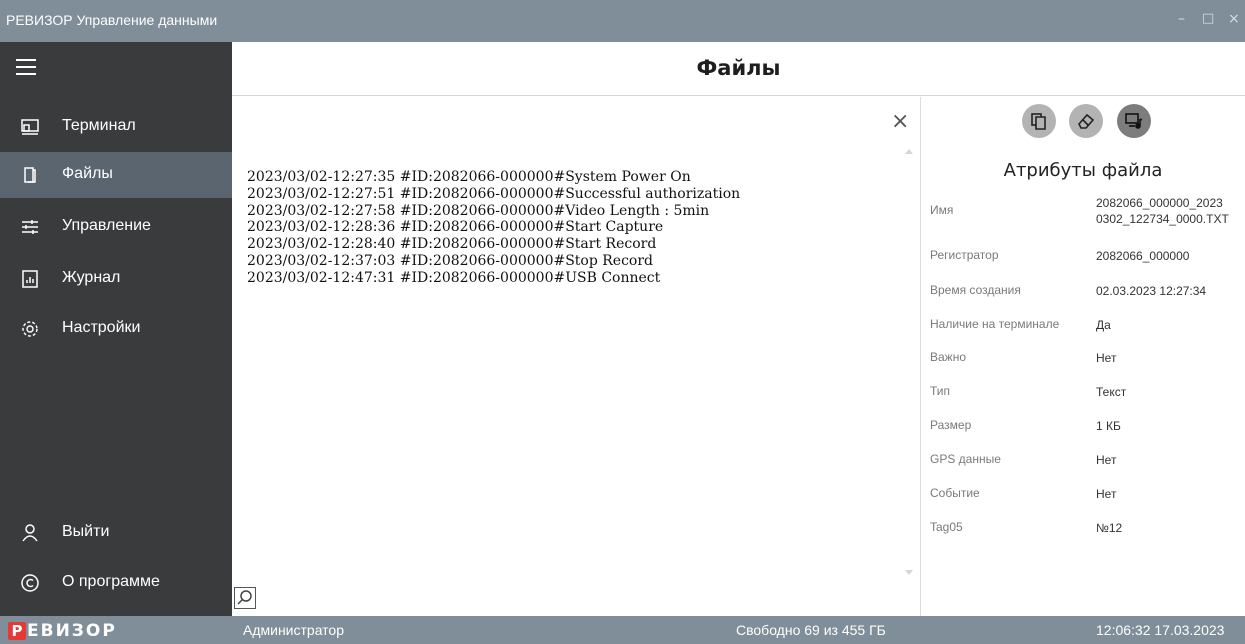 The width and height of the screenshot is (1245, 644). I want to click on attribute-value: №12, so click(1109, 528).